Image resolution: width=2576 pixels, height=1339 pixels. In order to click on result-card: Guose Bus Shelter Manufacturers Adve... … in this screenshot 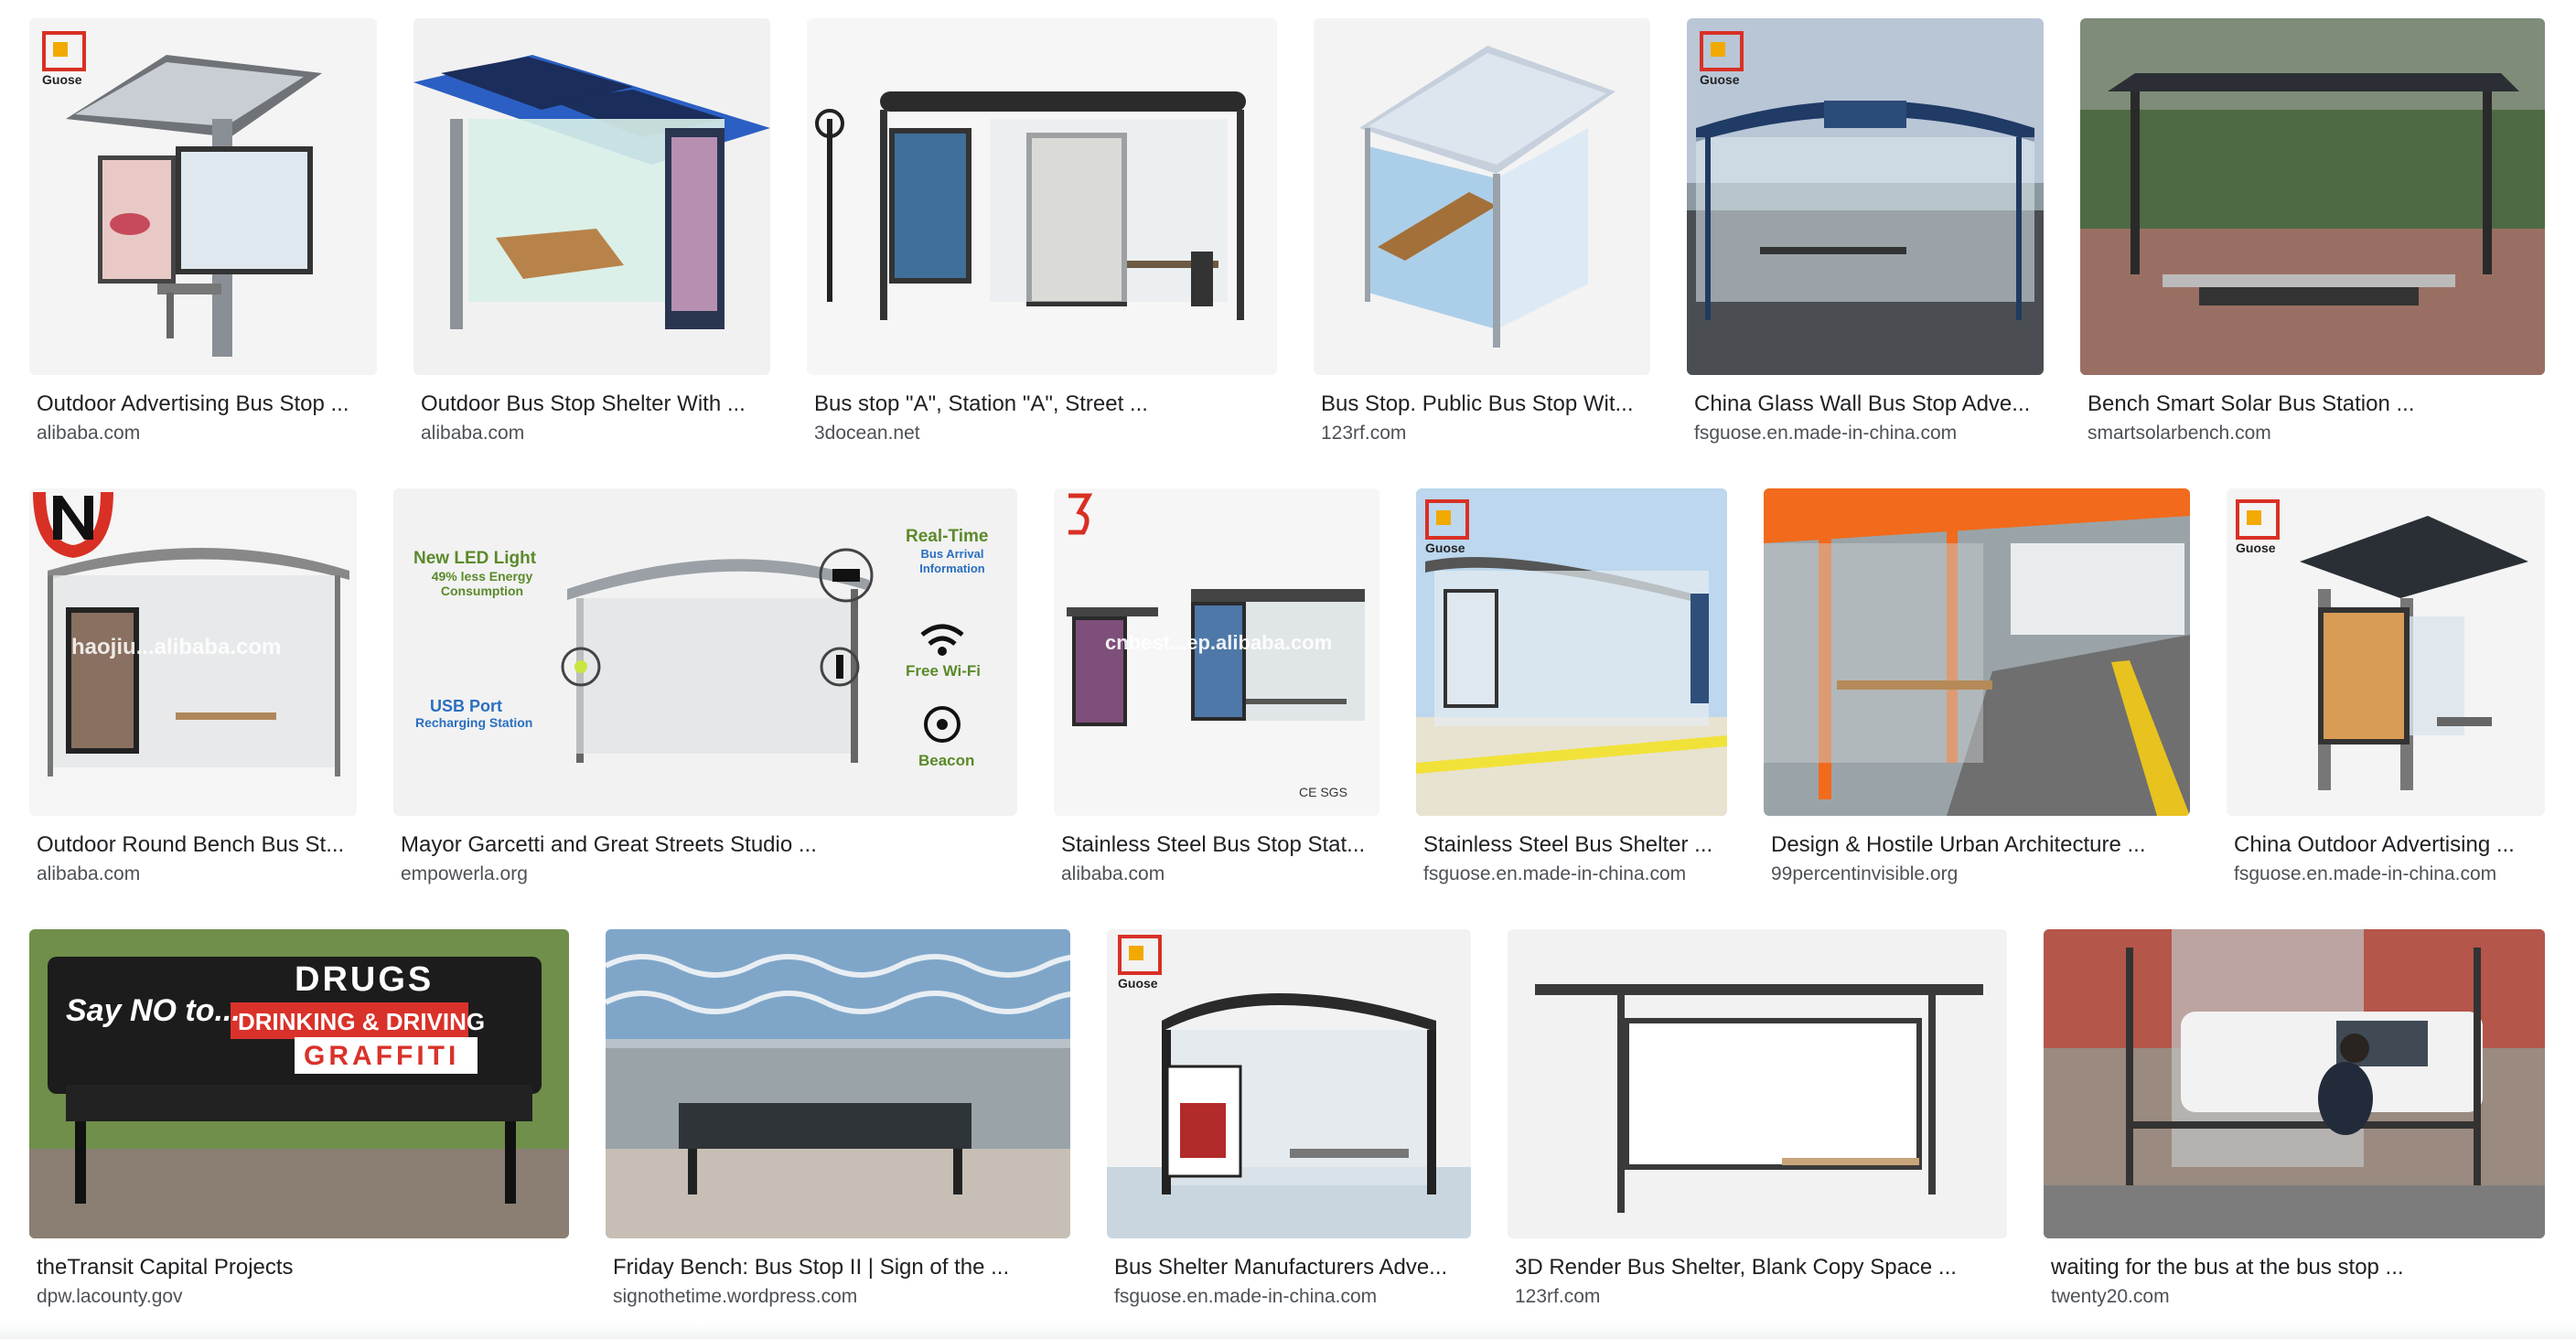, I will do `click(1289, 1121)`.